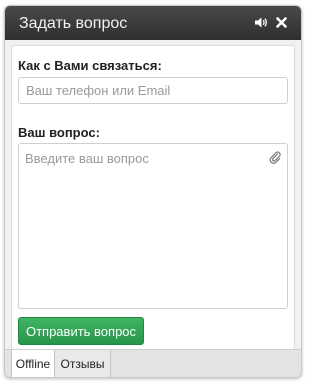 This screenshot has height=384, width=320. I want to click on contact-input, so click(153, 90).